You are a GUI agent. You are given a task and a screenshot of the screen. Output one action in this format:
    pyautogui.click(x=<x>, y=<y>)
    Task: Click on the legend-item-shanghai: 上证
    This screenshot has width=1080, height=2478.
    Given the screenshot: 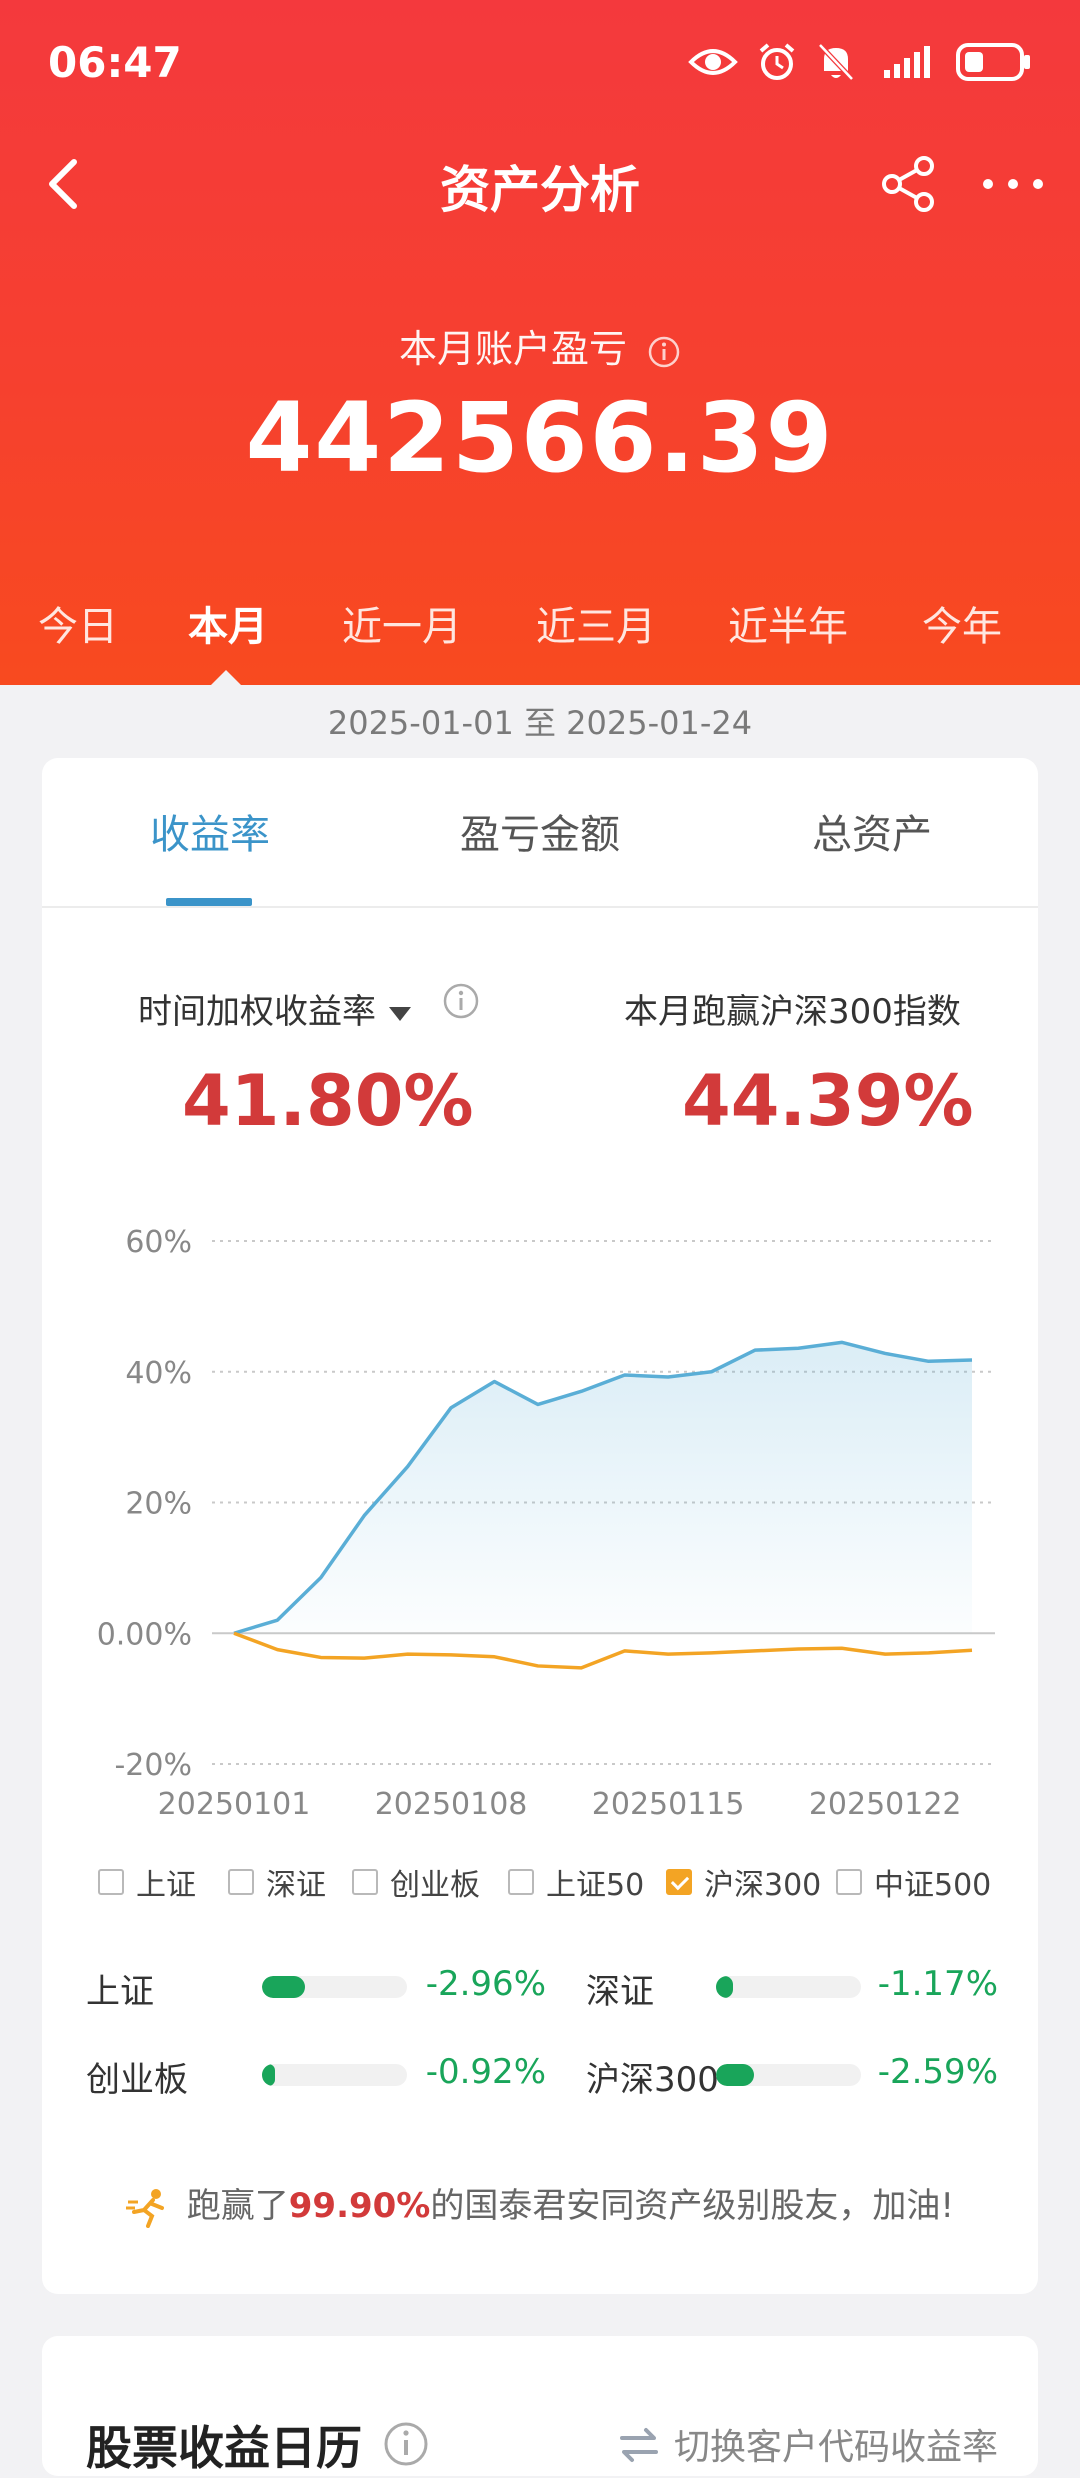 What is the action you would take?
    pyautogui.click(x=147, y=1882)
    